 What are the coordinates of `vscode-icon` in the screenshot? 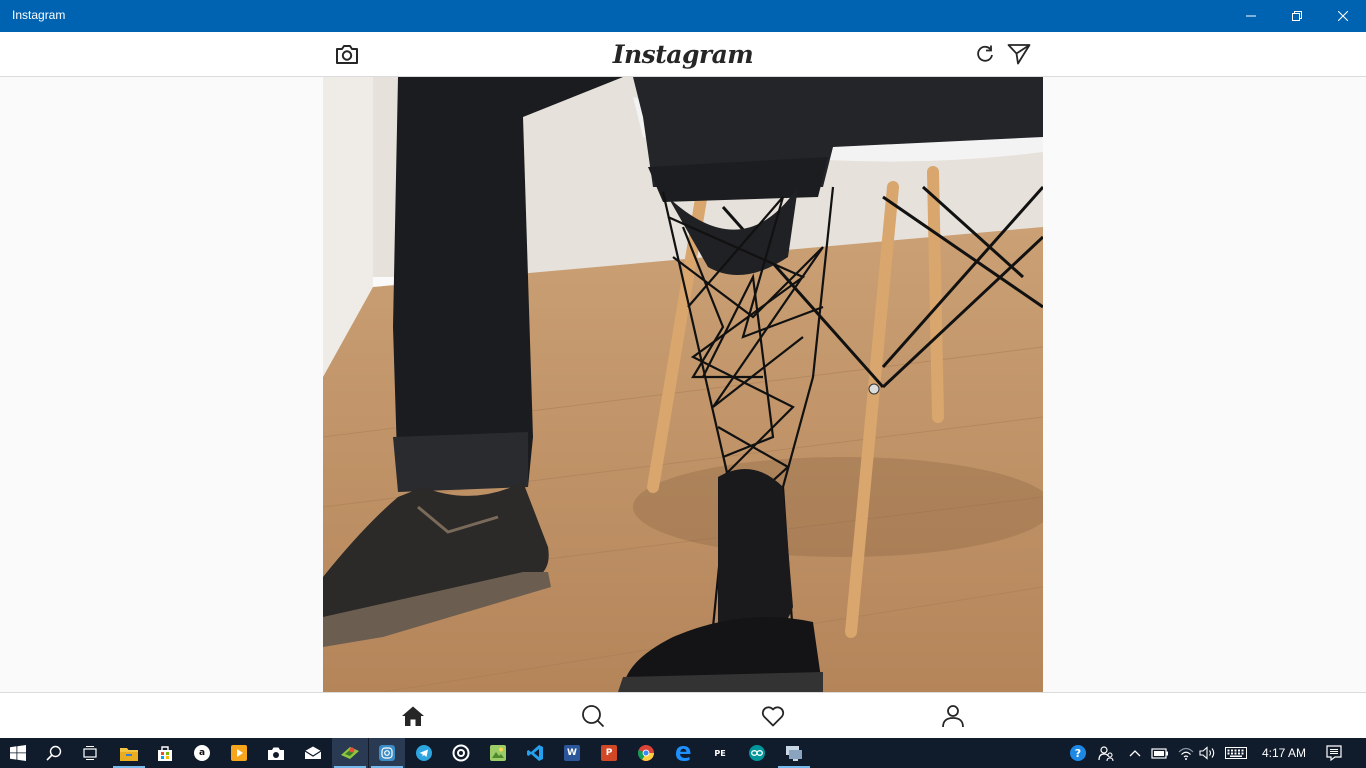 It's located at (535, 753).